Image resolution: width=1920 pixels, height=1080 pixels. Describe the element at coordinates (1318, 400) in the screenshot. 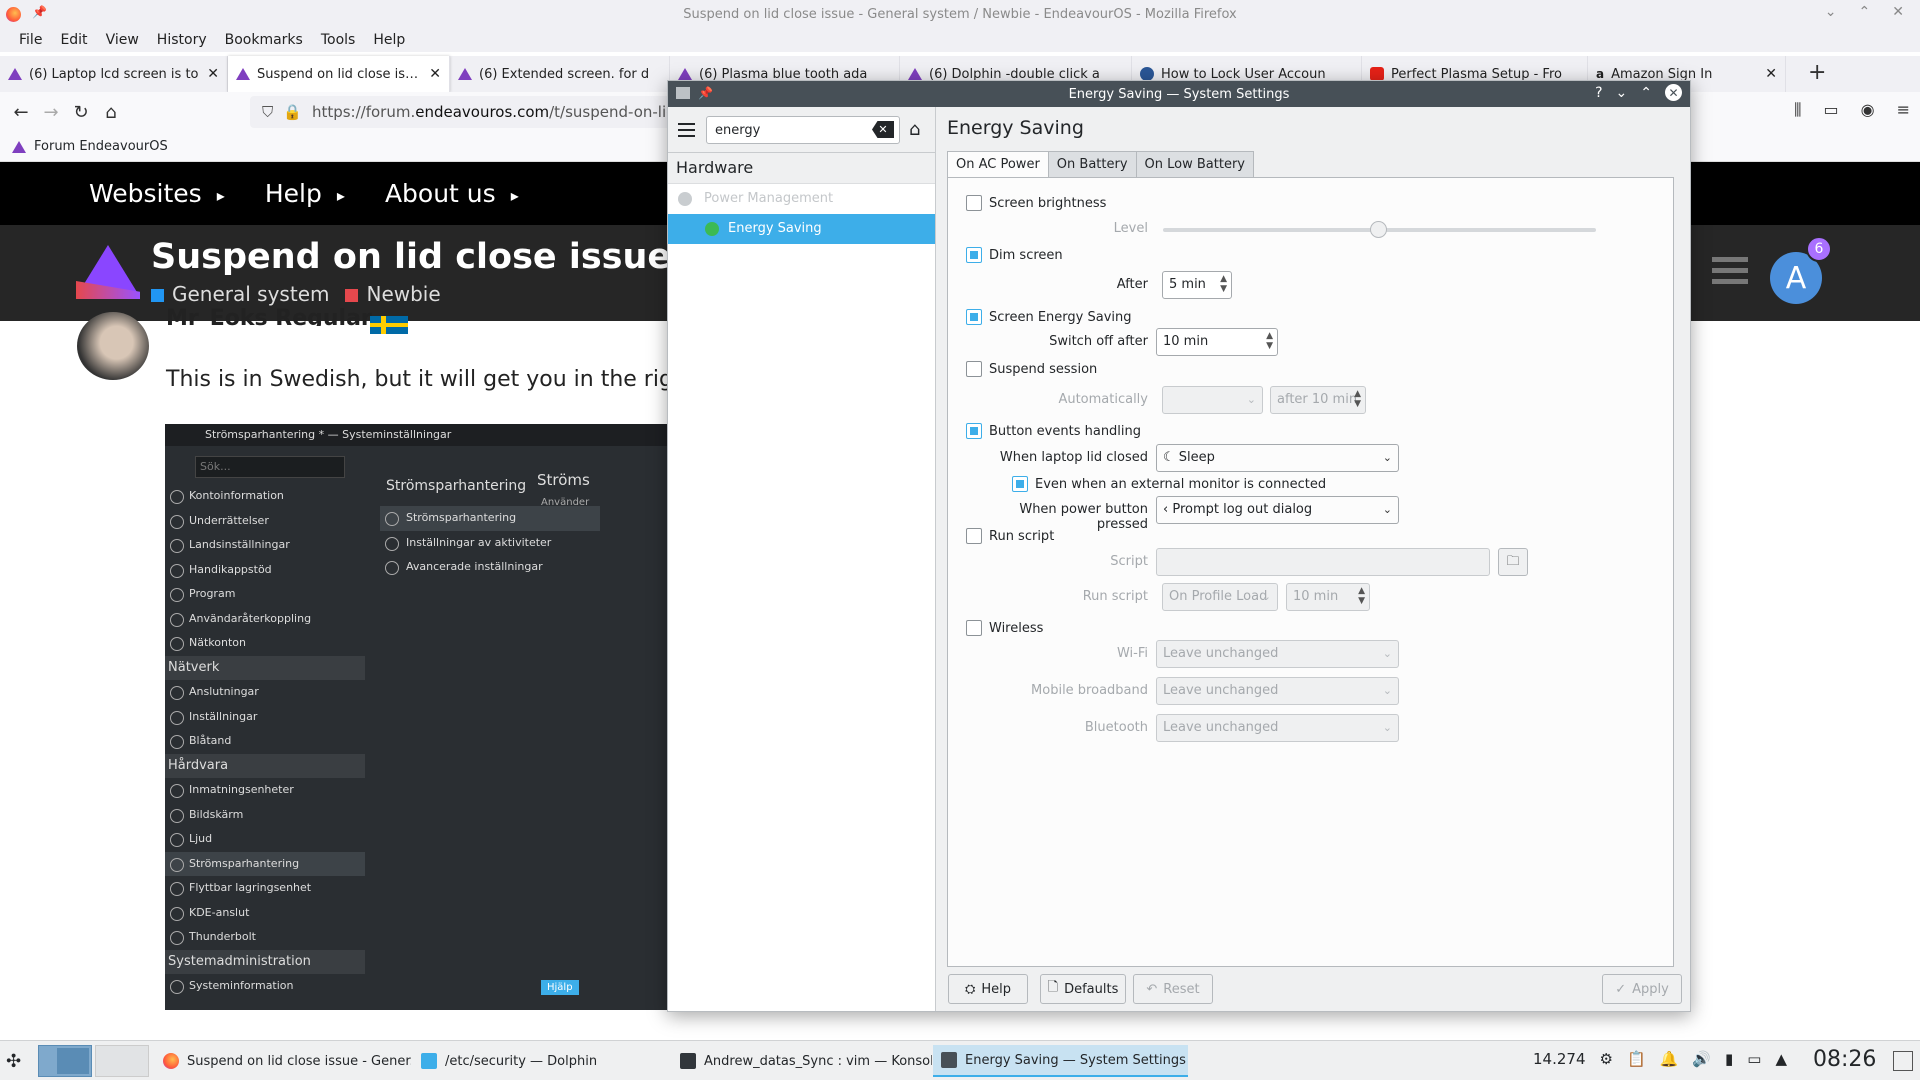

I see `suspend-after-spinbox: after 10 min ▲ ▼` at that location.